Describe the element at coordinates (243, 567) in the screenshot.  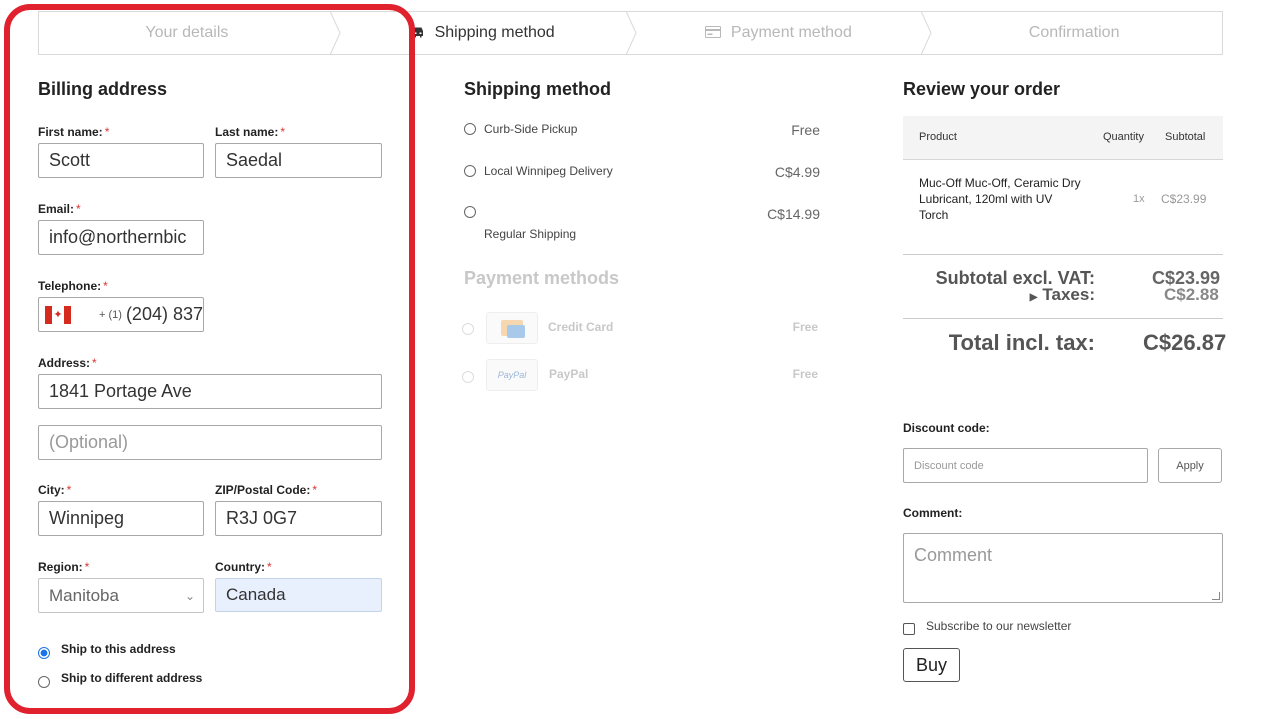
I see `country-label: Country: *` at that location.